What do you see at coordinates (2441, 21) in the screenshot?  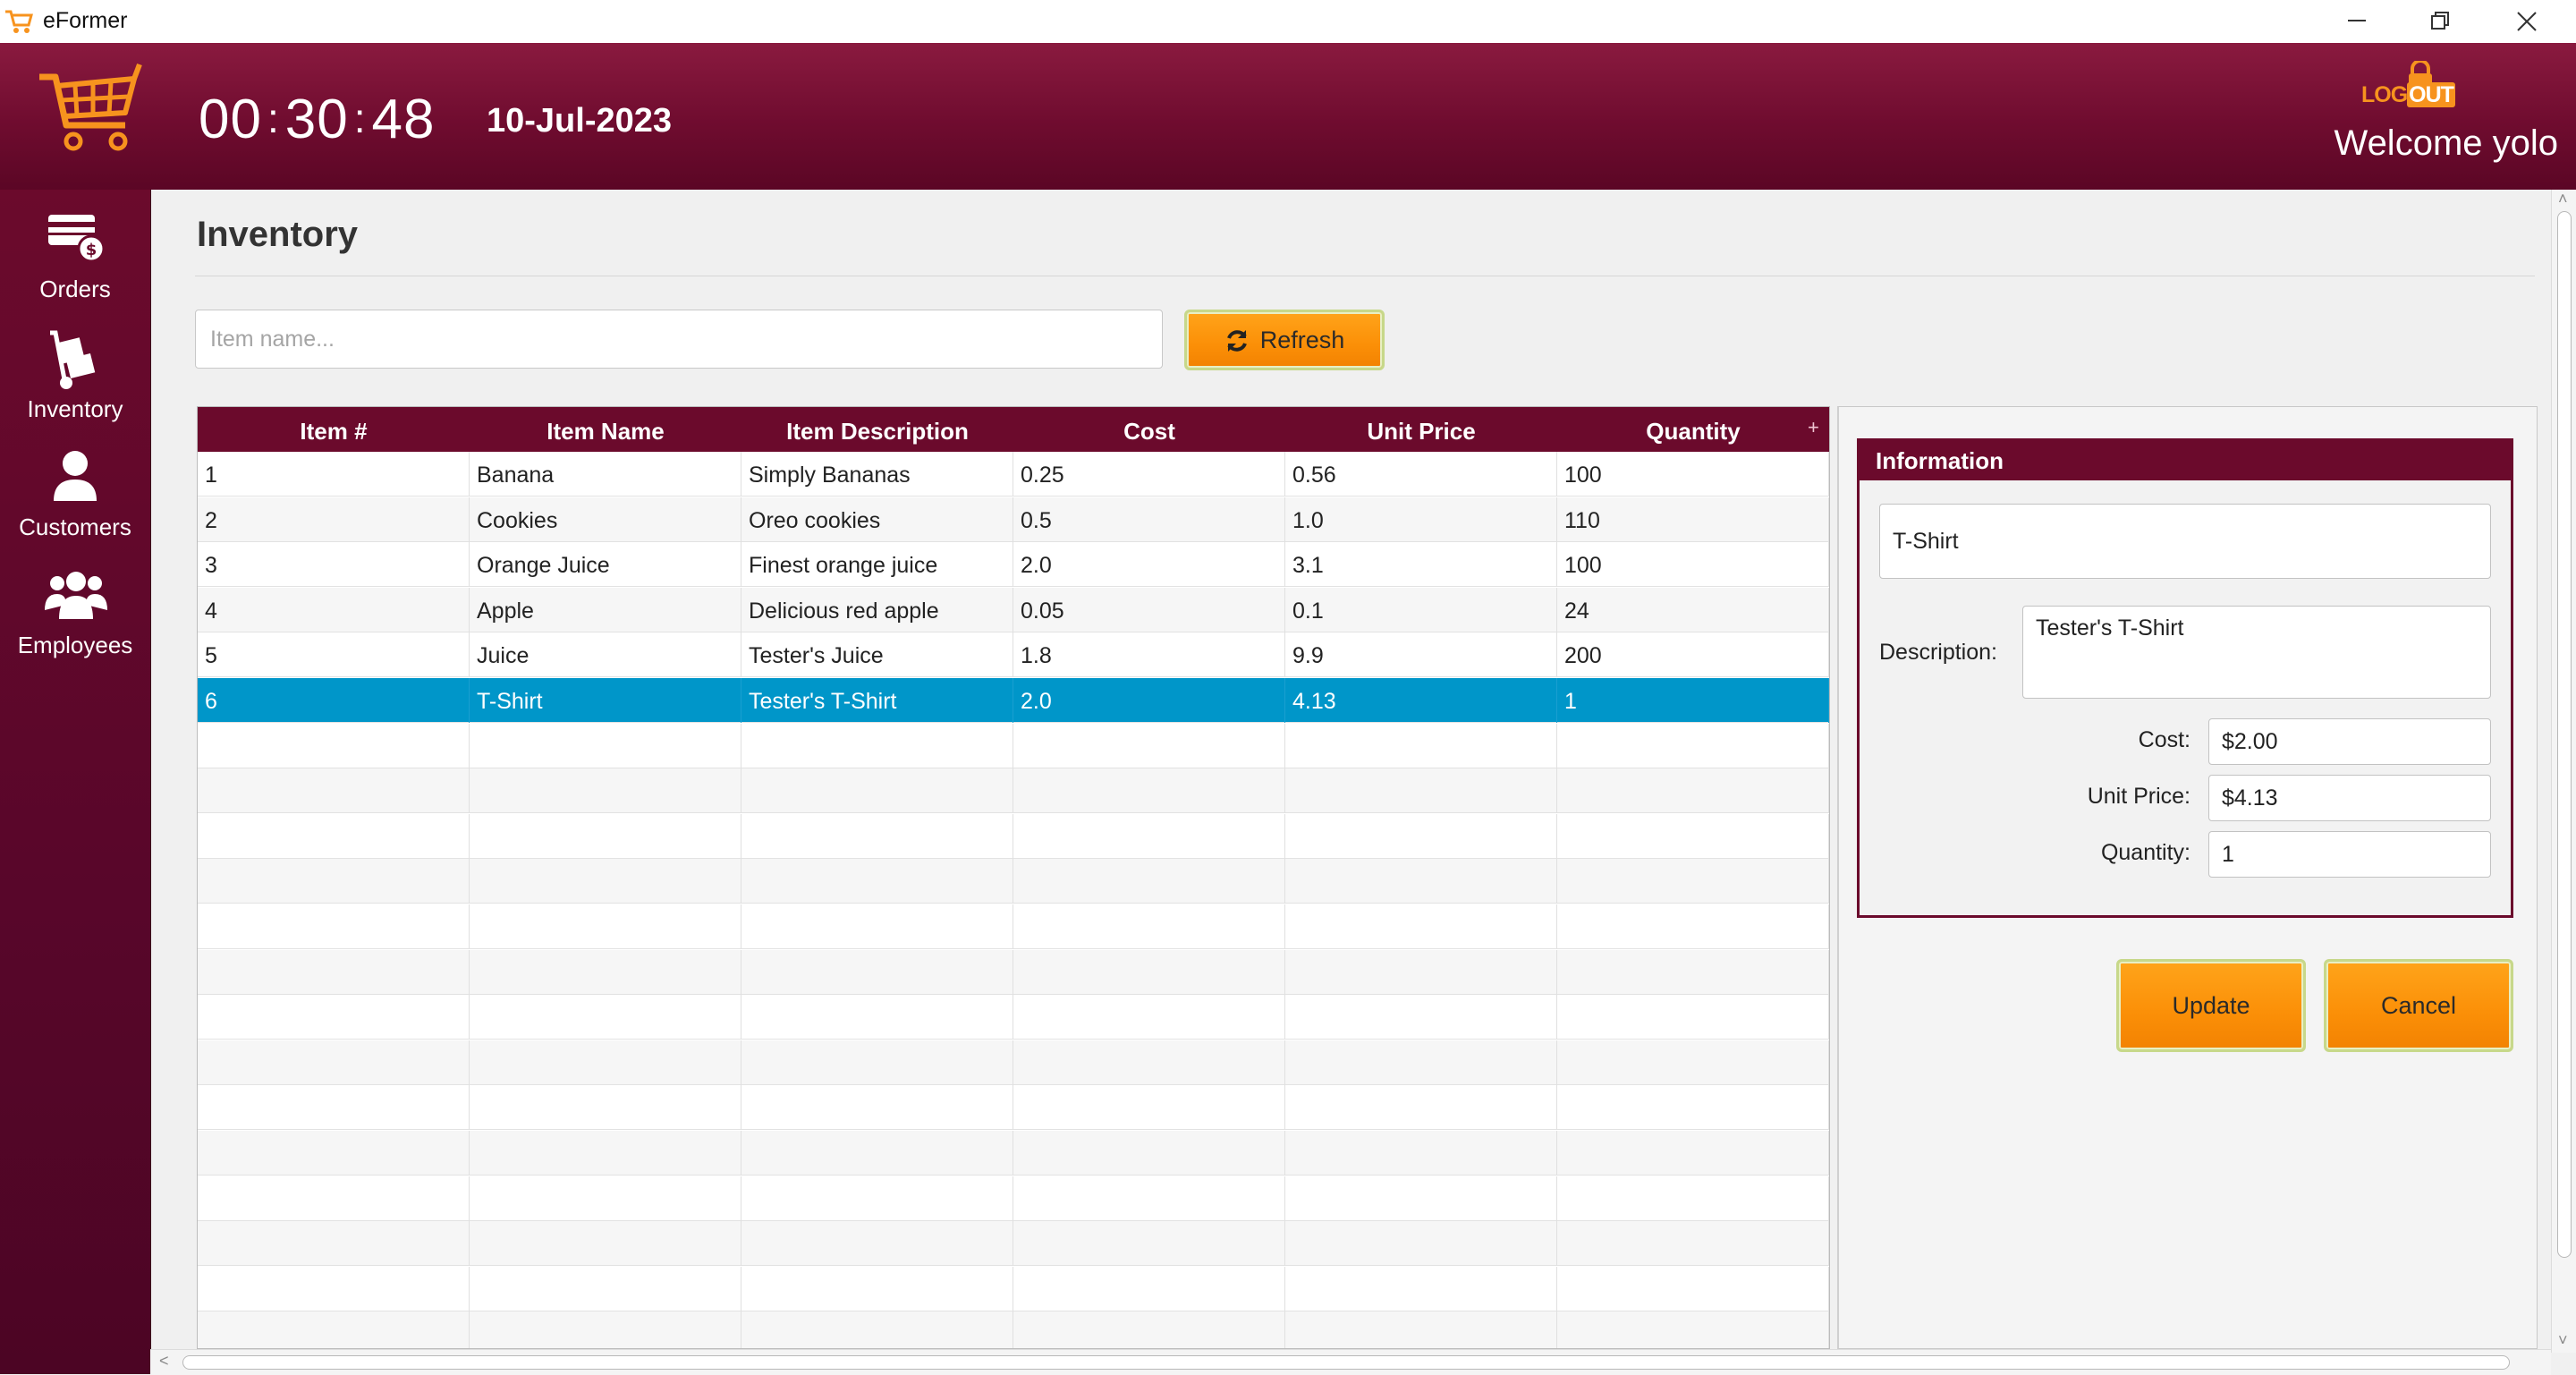 I see `restore-button` at bounding box center [2441, 21].